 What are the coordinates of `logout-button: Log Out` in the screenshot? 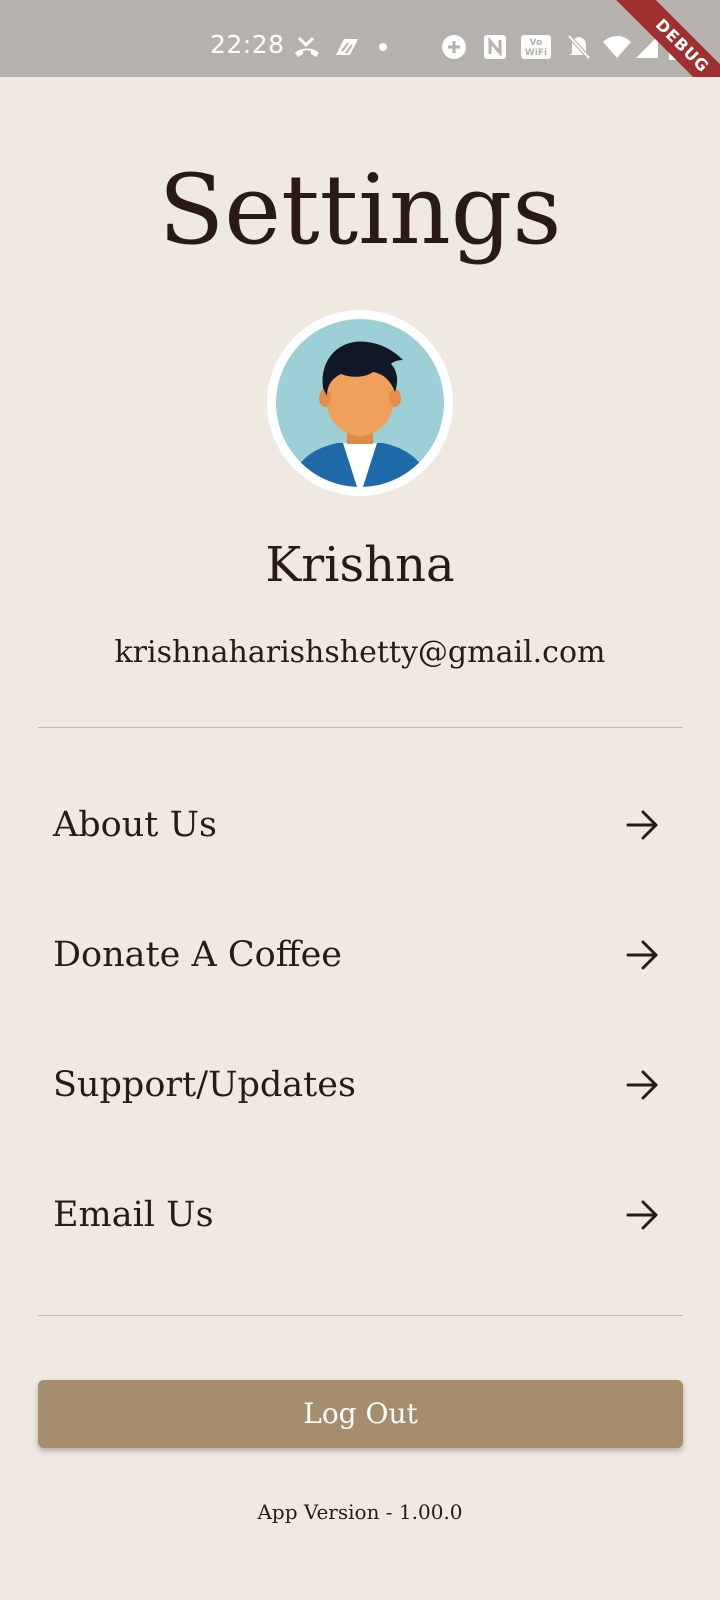 It's located at (360, 1414).